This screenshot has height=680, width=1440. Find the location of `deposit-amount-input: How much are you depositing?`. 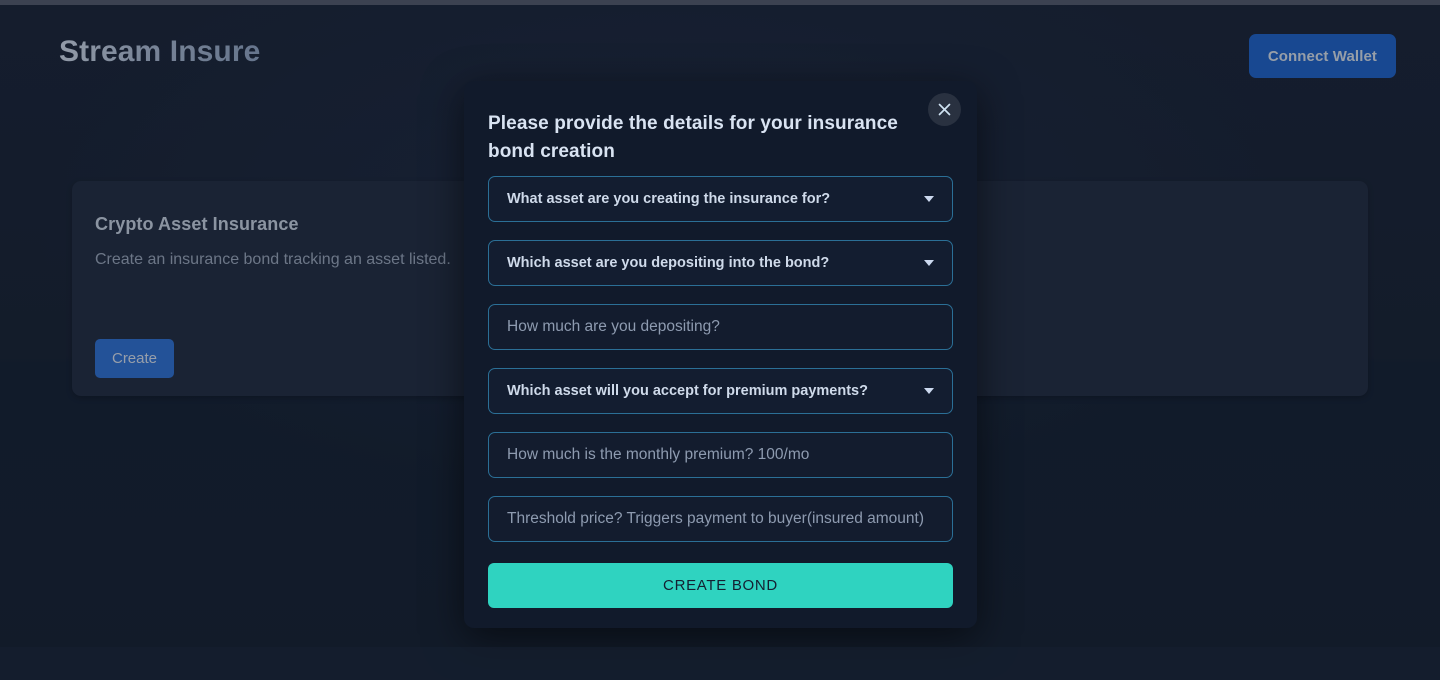

deposit-amount-input: How much are you depositing? is located at coordinates (720, 327).